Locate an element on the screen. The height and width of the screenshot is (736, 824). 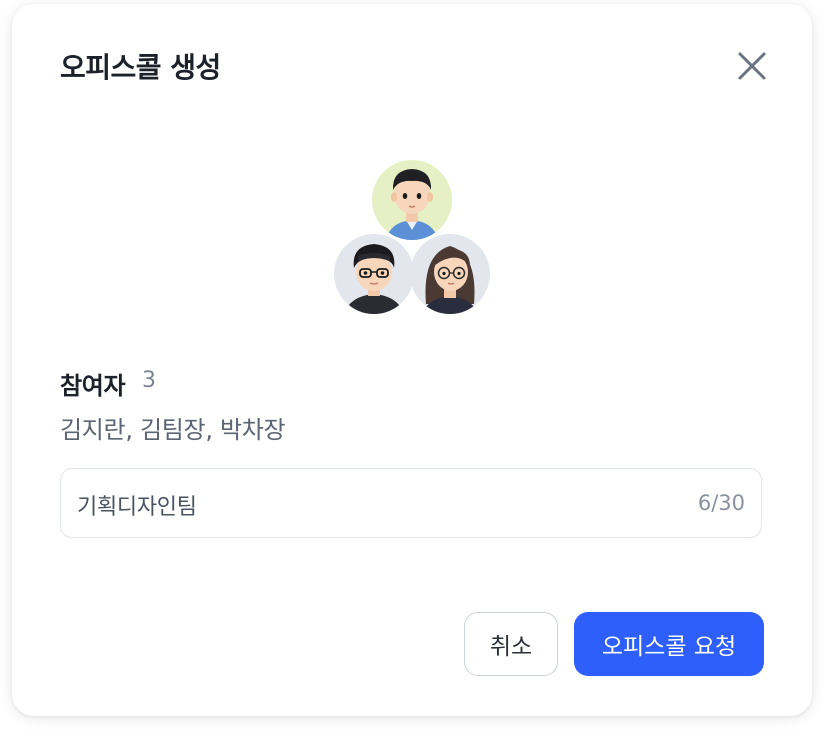
participant-avatars is located at coordinates (412, 238).